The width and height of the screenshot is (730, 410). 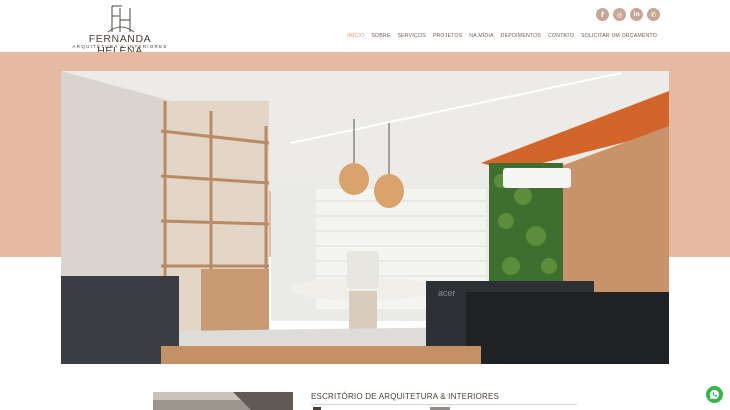 I want to click on nav-item-sobre: SOBRE, so click(x=380, y=36).